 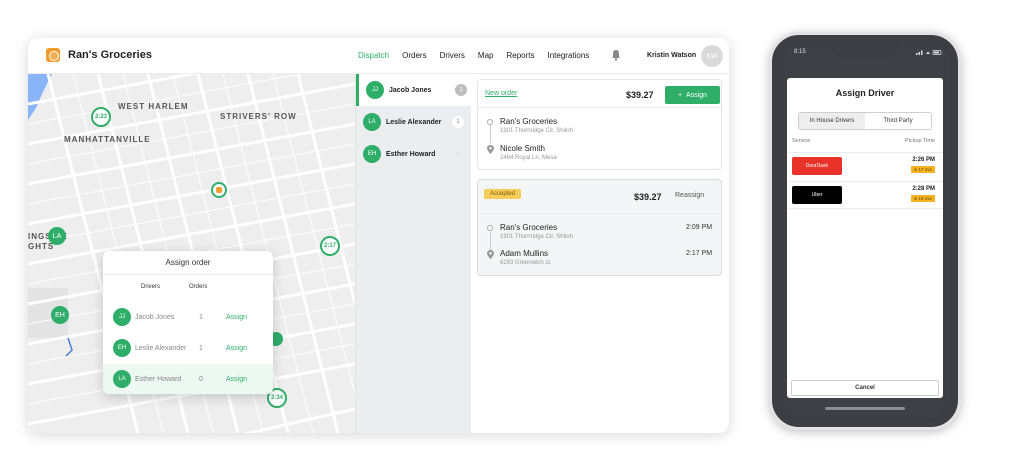 I want to click on plus-icon: +, so click(x=680, y=95).